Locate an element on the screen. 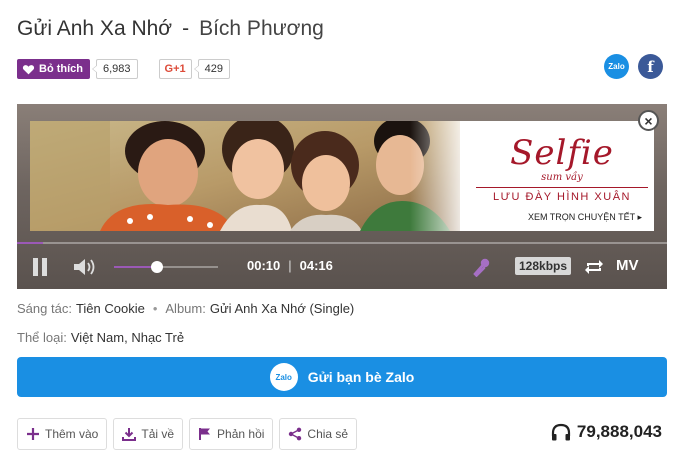 Image resolution: width=680 pixels, height=462 pixels. player-controls: 00:10 | 04:16 128kbps MV is located at coordinates (342, 267).